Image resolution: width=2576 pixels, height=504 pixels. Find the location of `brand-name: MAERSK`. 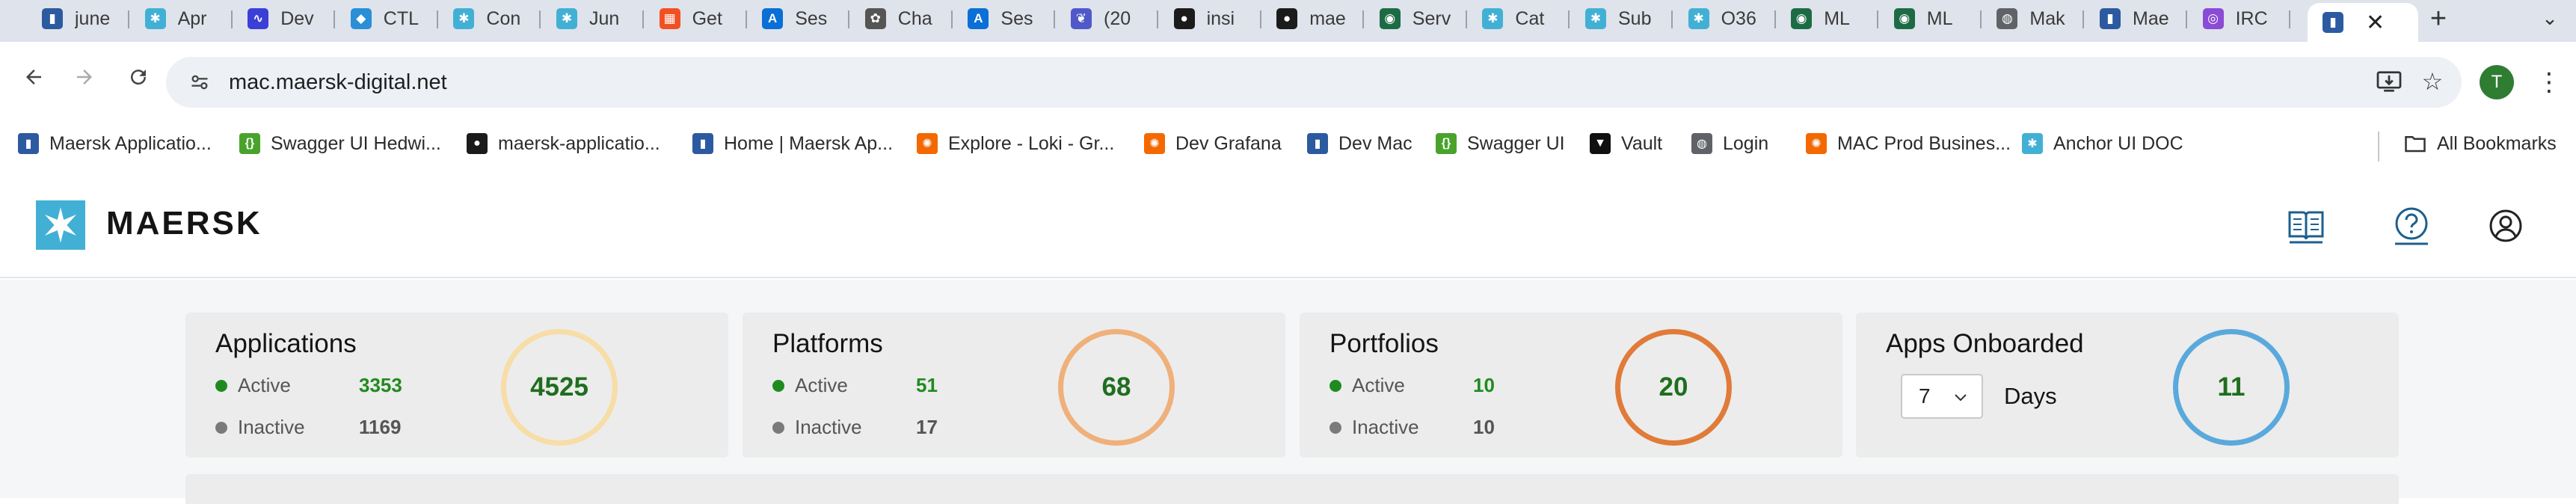

brand-name: MAERSK is located at coordinates (184, 223).